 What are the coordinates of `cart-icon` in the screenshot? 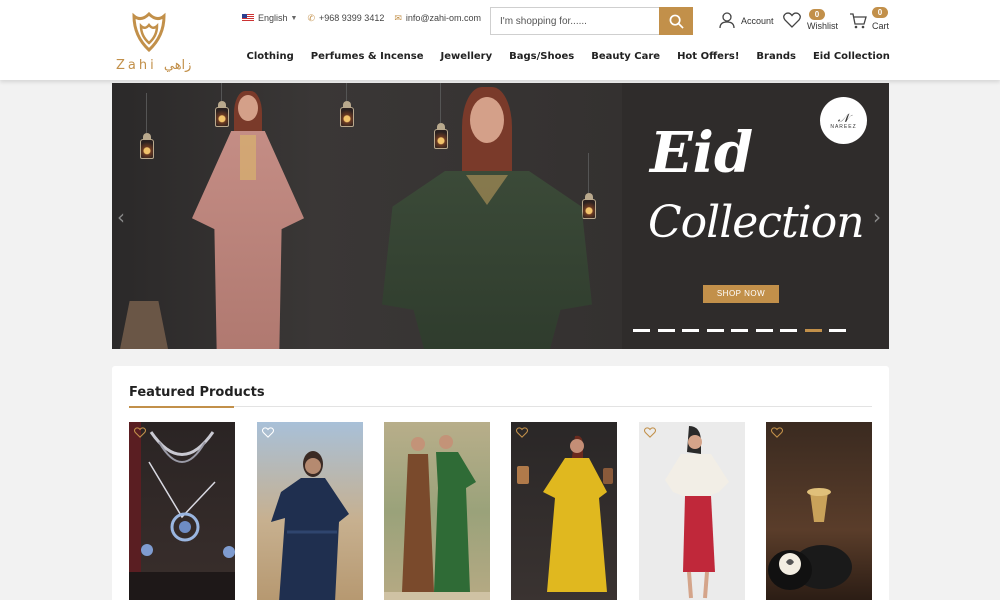 It's located at (858, 21).